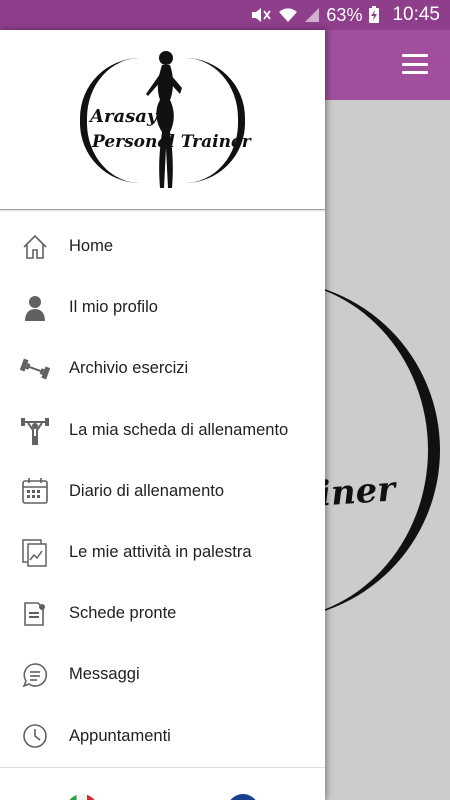 The width and height of the screenshot is (450, 800). I want to click on mute-icon, so click(261, 15).